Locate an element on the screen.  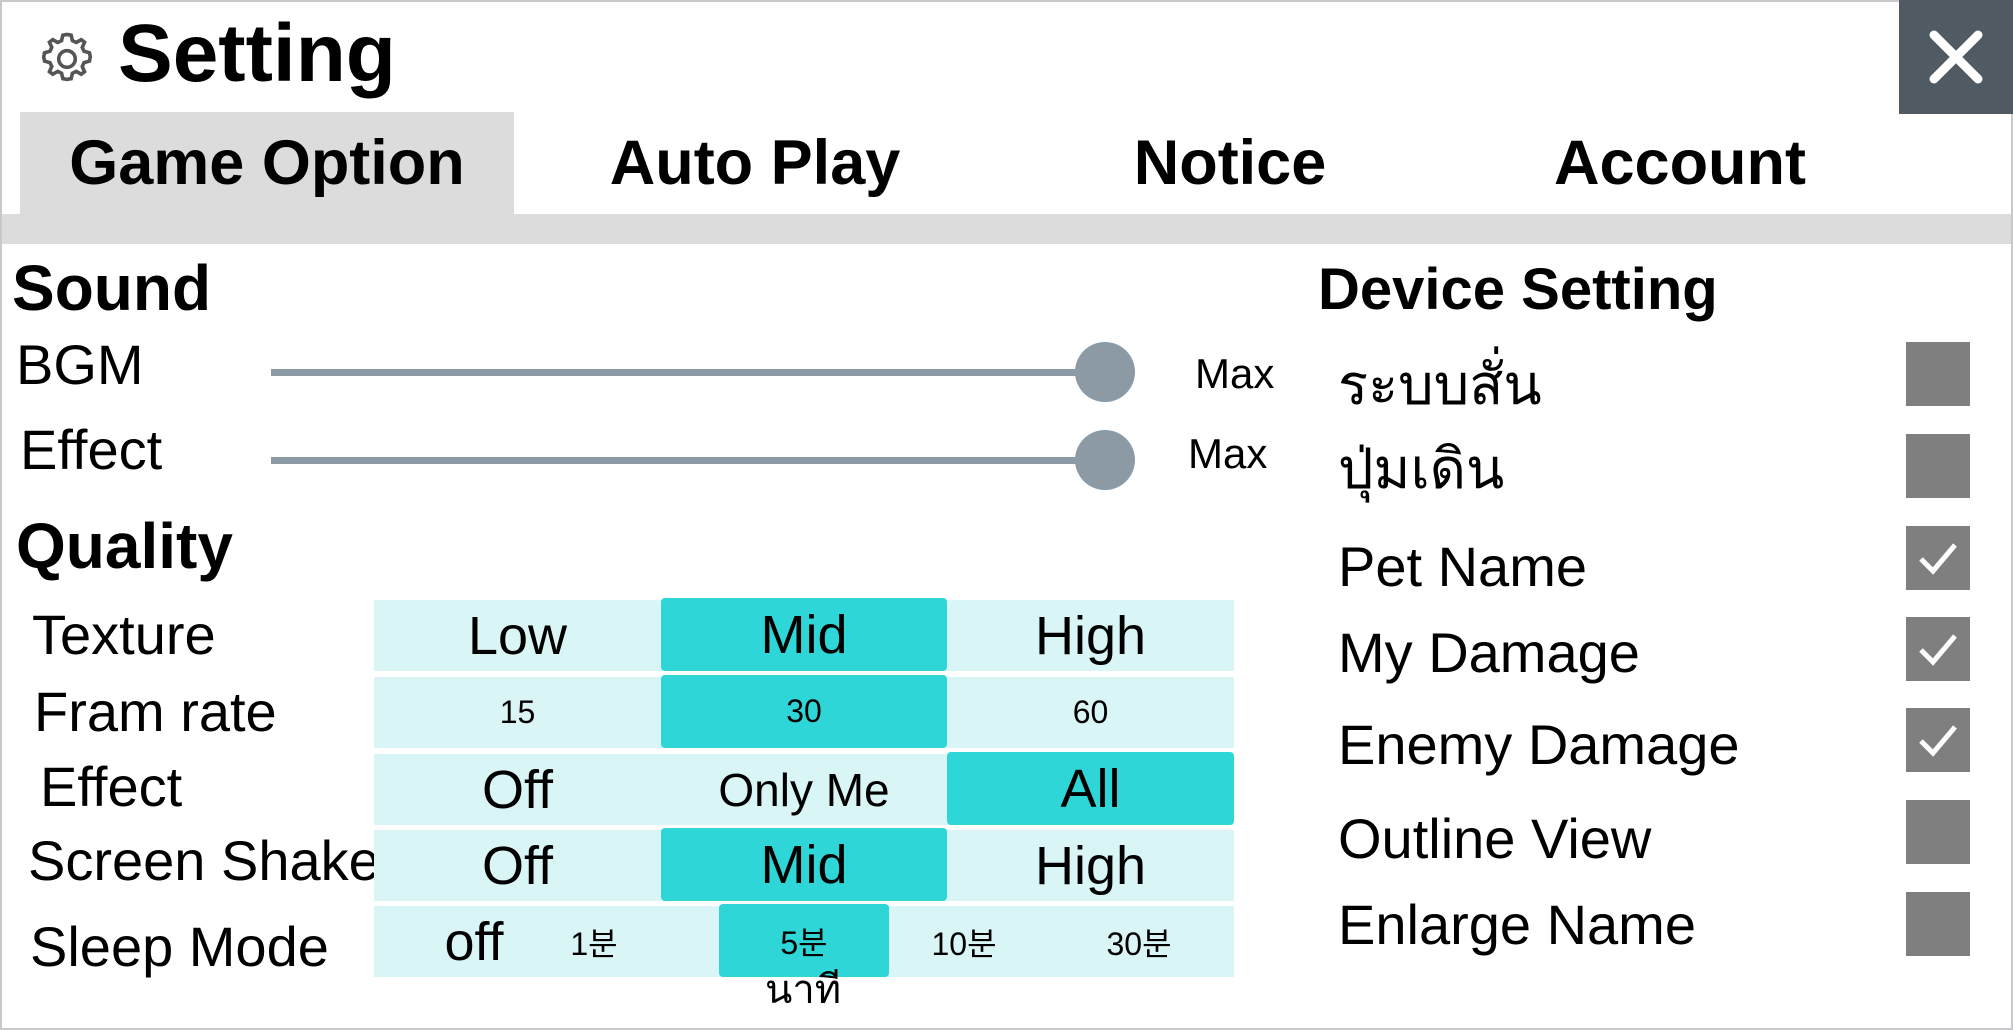
tab-underline-bar is located at coordinates (1006, 229).